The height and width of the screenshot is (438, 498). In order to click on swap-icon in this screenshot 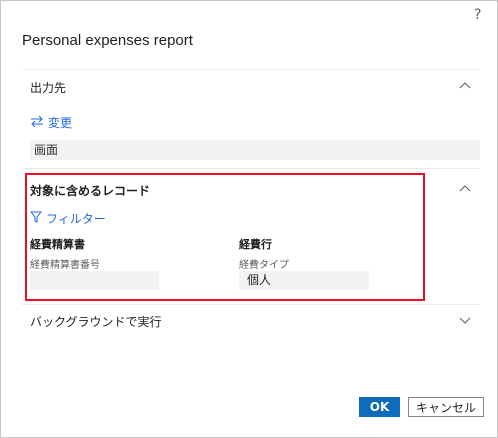, I will do `click(37, 122)`.